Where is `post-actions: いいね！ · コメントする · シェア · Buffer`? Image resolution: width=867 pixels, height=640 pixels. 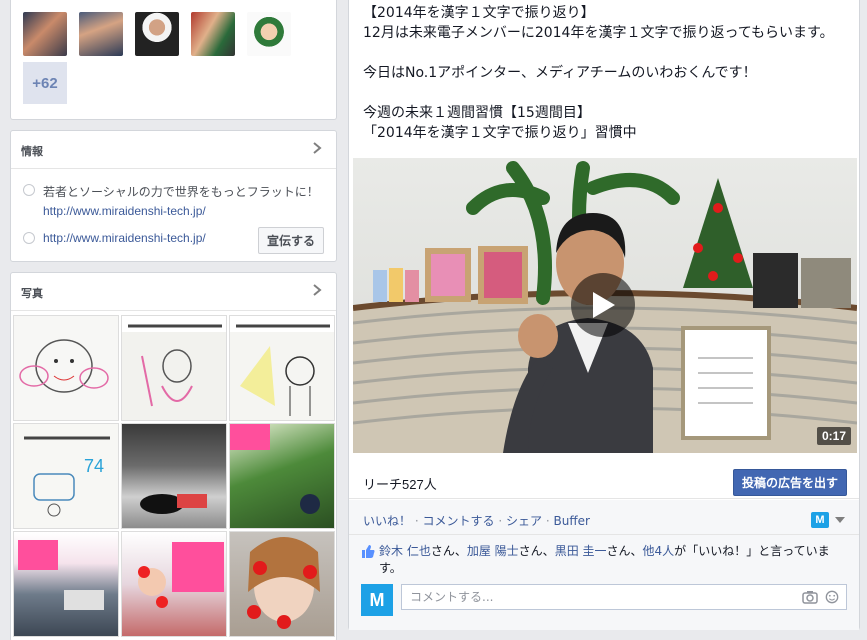 post-actions: いいね！ · コメントする · シェア · Buffer is located at coordinates (476, 520).